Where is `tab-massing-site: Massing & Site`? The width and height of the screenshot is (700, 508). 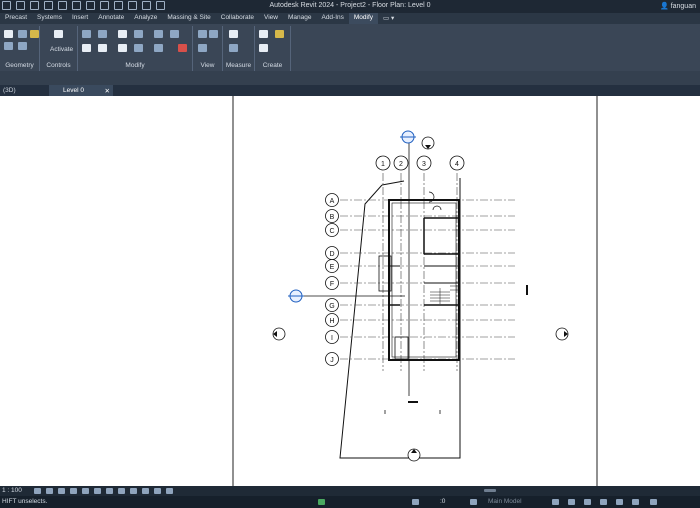
tab-massing-site: Massing & Site is located at coordinates (188, 18).